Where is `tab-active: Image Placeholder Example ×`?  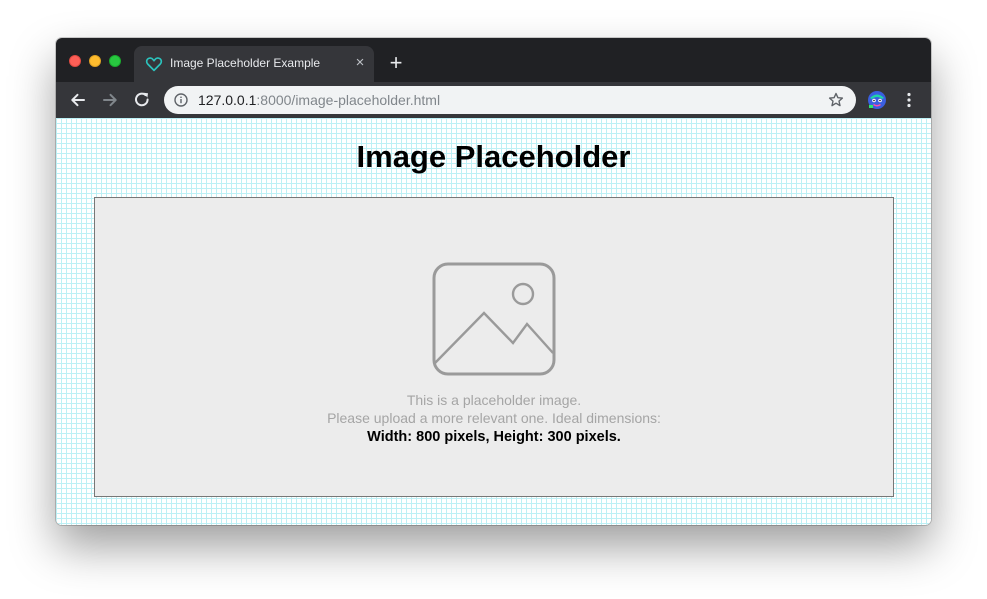
tab-active: Image Placeholder Example × is located at coordinates (254, 64).